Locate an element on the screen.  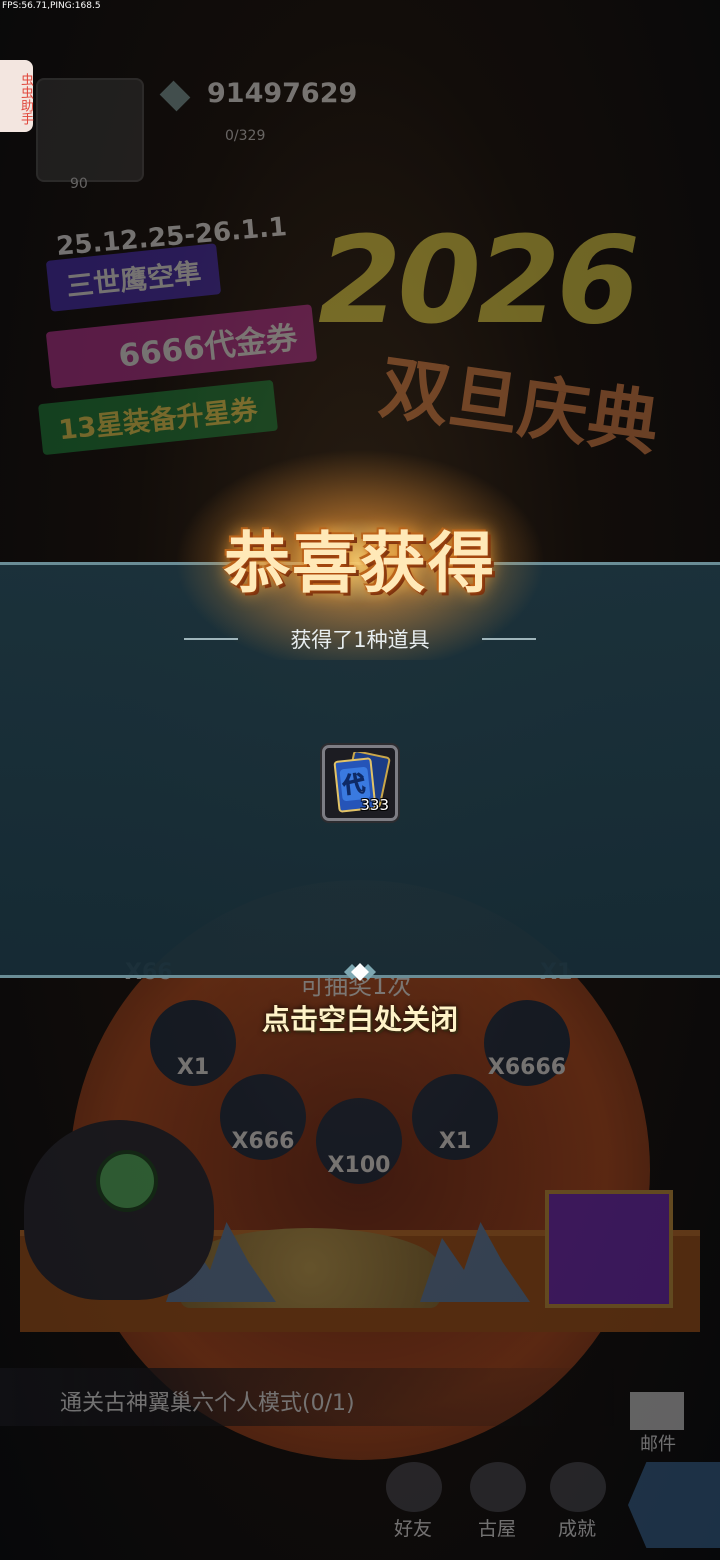
nav-friends-label: 好友 is located at coordinates (413, 1529).